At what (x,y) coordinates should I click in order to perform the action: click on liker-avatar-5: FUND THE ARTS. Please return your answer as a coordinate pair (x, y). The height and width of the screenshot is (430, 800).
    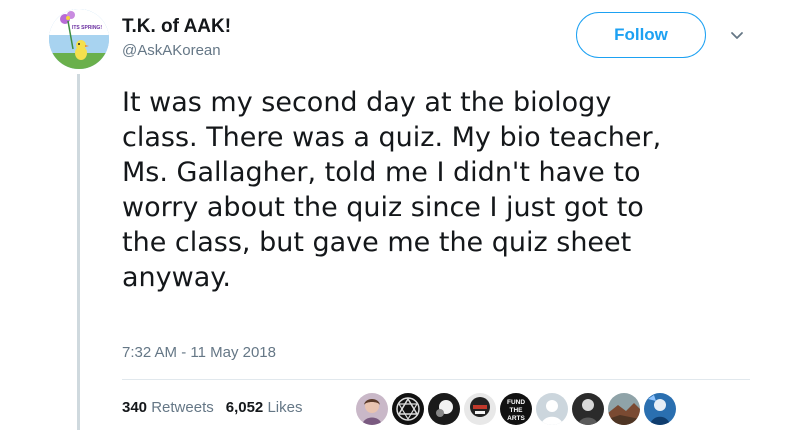
    Looking at the image, I should click on (516, 409).